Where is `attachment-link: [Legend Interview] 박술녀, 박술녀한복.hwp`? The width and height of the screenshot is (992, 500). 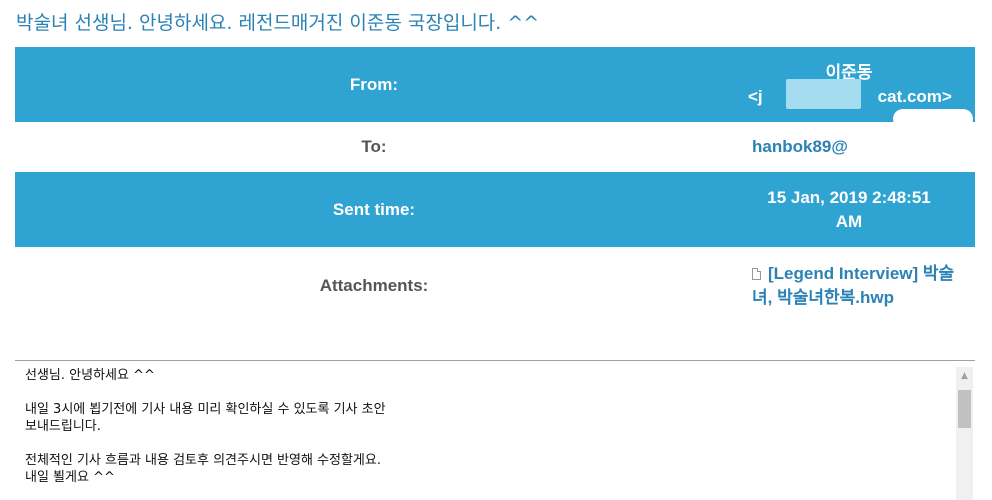 attachment-link: [Legend Interview] 박술녀, 박술녀한복.hwp is located at coordinates (858, 286).